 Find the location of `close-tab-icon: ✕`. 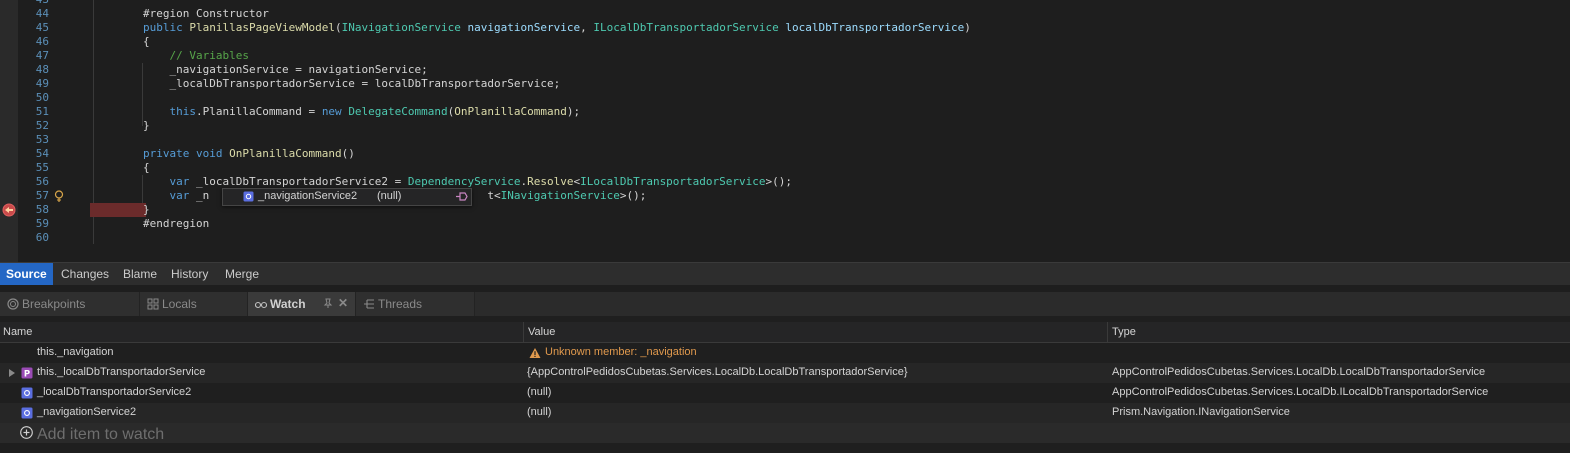

close-tab-icon: ✕ is located at coordinates (343, 303).